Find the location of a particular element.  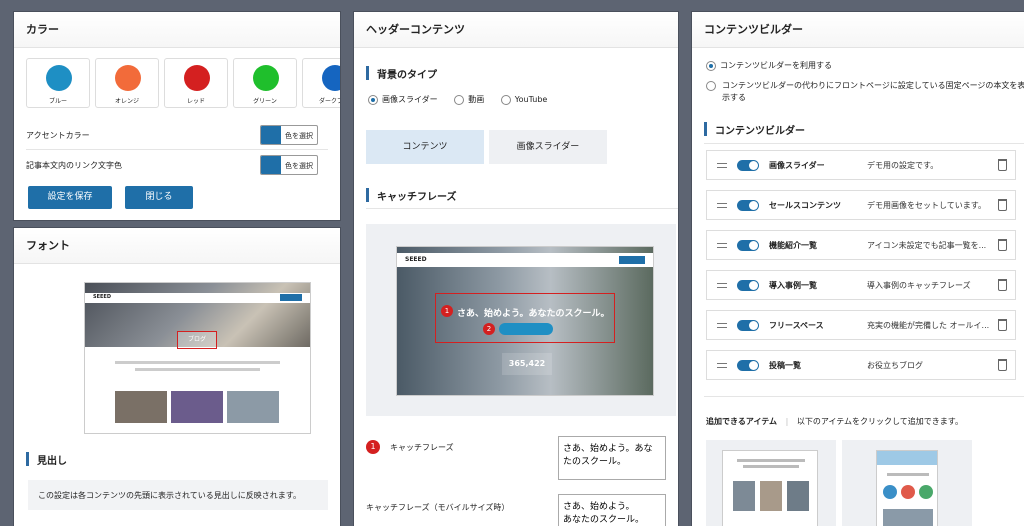

catchphrase-section: キャッチフレーズ is located at coordinates (411, 195).